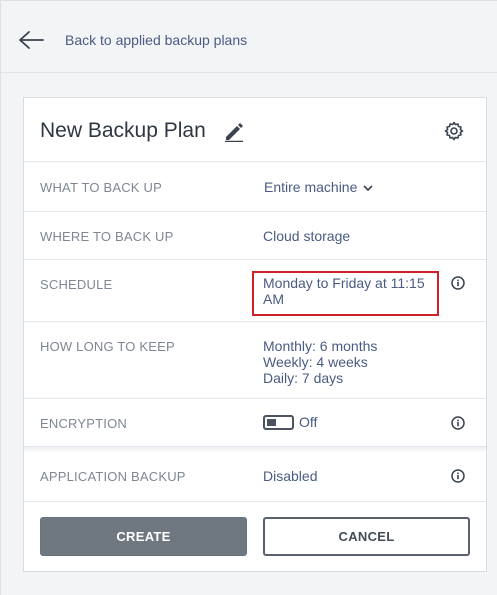 This screenshot has width=497, height=595. Describe the element at coordinates (365, 187) in the screenshot. I see `chevron-down-icon` at that location.